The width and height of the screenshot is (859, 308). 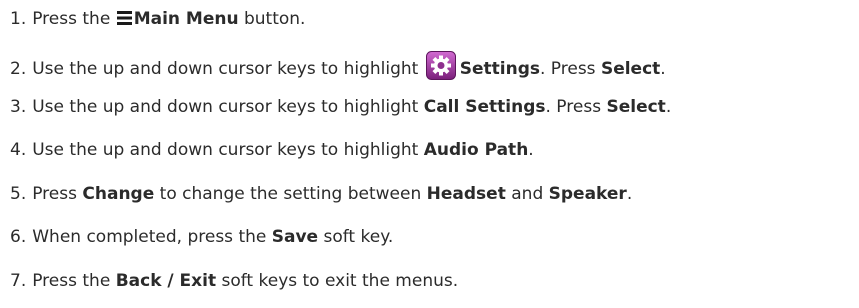 I want to click on change-label: Change, so click(x=118, y=194).